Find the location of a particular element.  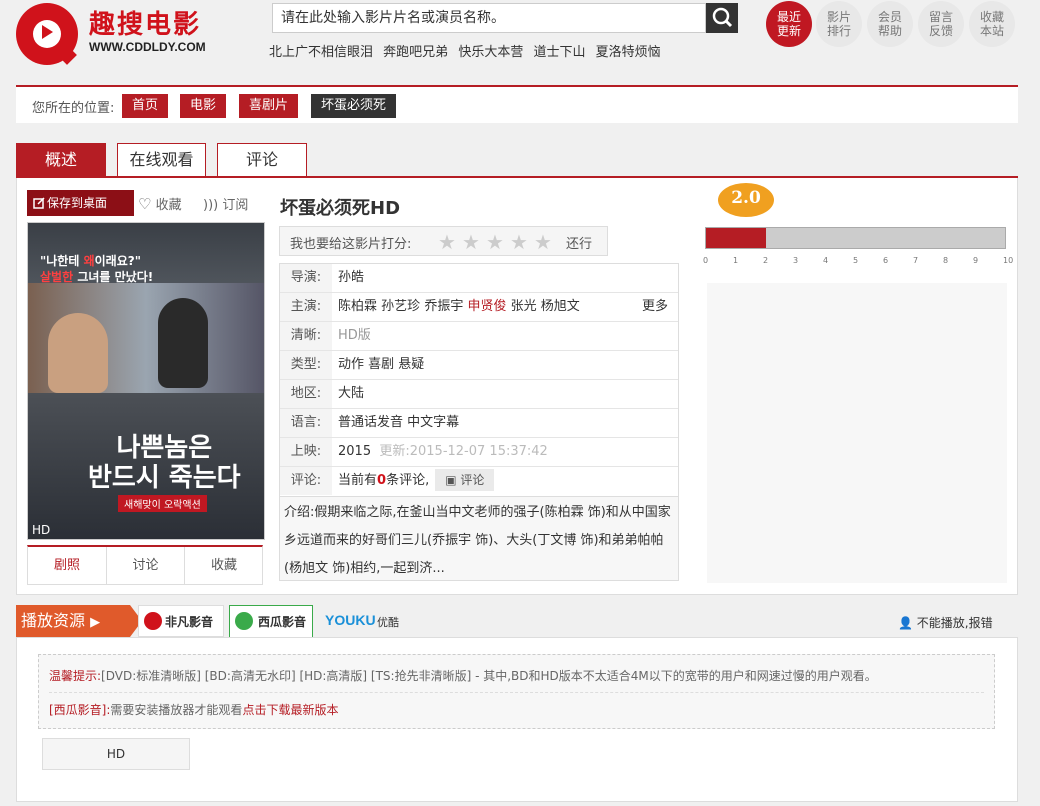

director-link: 孙皓 is located at coordinates (351, 278).